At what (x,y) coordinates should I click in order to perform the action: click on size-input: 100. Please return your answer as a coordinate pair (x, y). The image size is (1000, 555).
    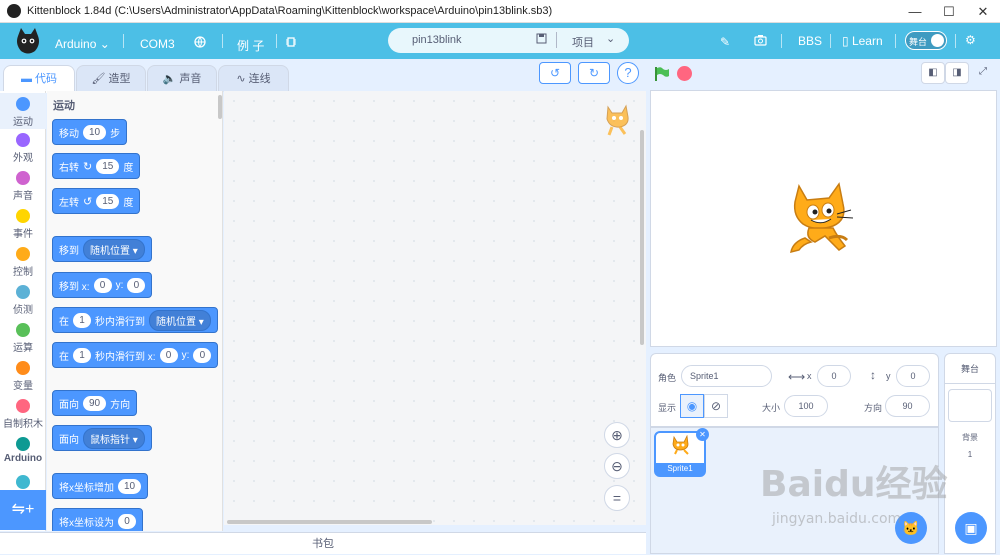
    Looking at the image, I should click on (806, 406).